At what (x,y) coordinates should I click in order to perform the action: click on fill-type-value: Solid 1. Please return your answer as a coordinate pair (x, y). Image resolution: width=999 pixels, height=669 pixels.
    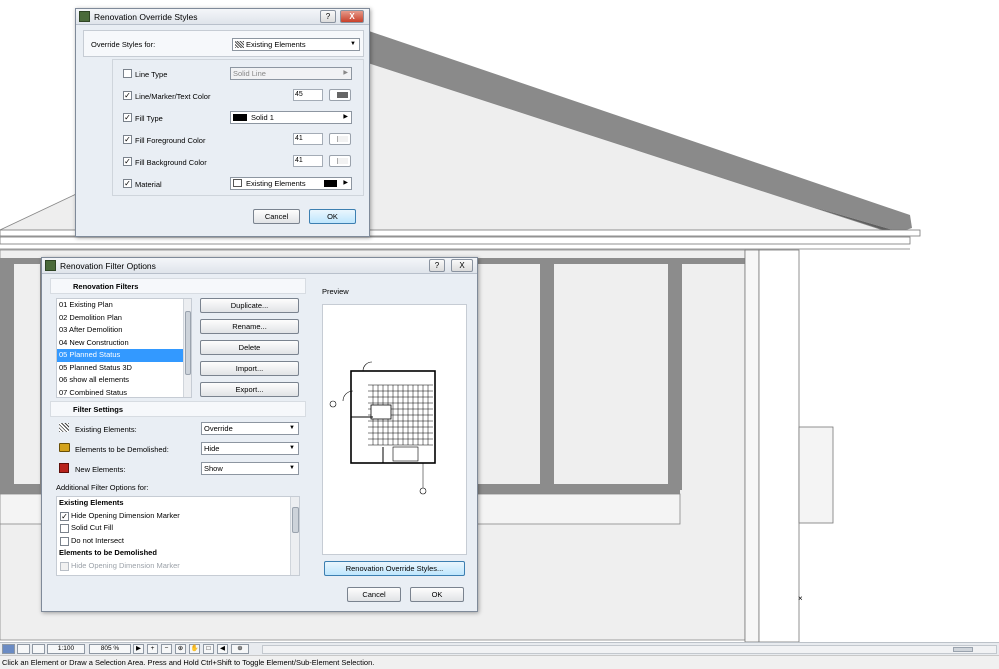
    Looking at the image, I should click on (262, 117).